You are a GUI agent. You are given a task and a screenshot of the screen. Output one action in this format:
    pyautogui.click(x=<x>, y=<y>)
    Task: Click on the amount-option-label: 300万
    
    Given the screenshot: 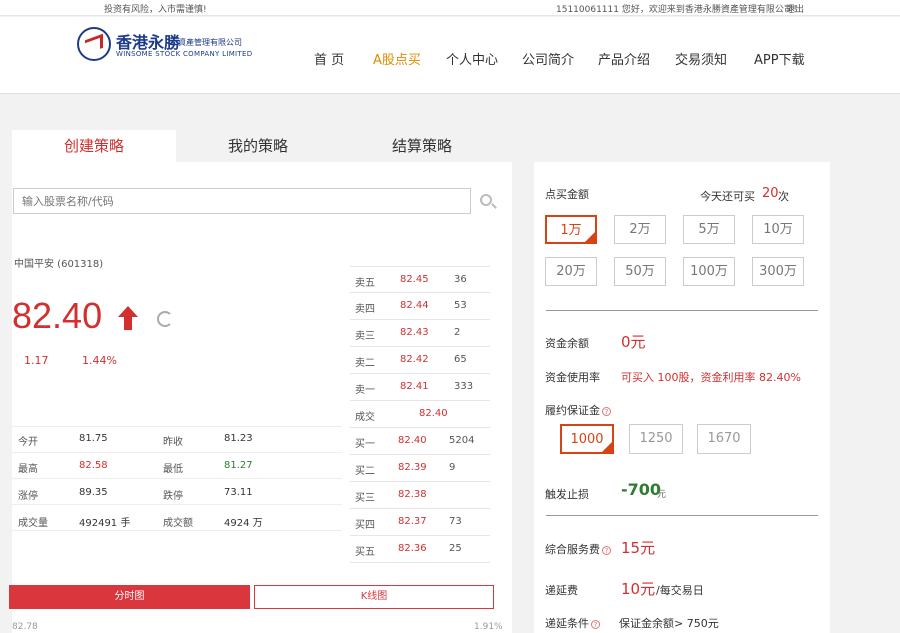 What is the action you would take?
    pyautogui.click(x=778, y=271)
    